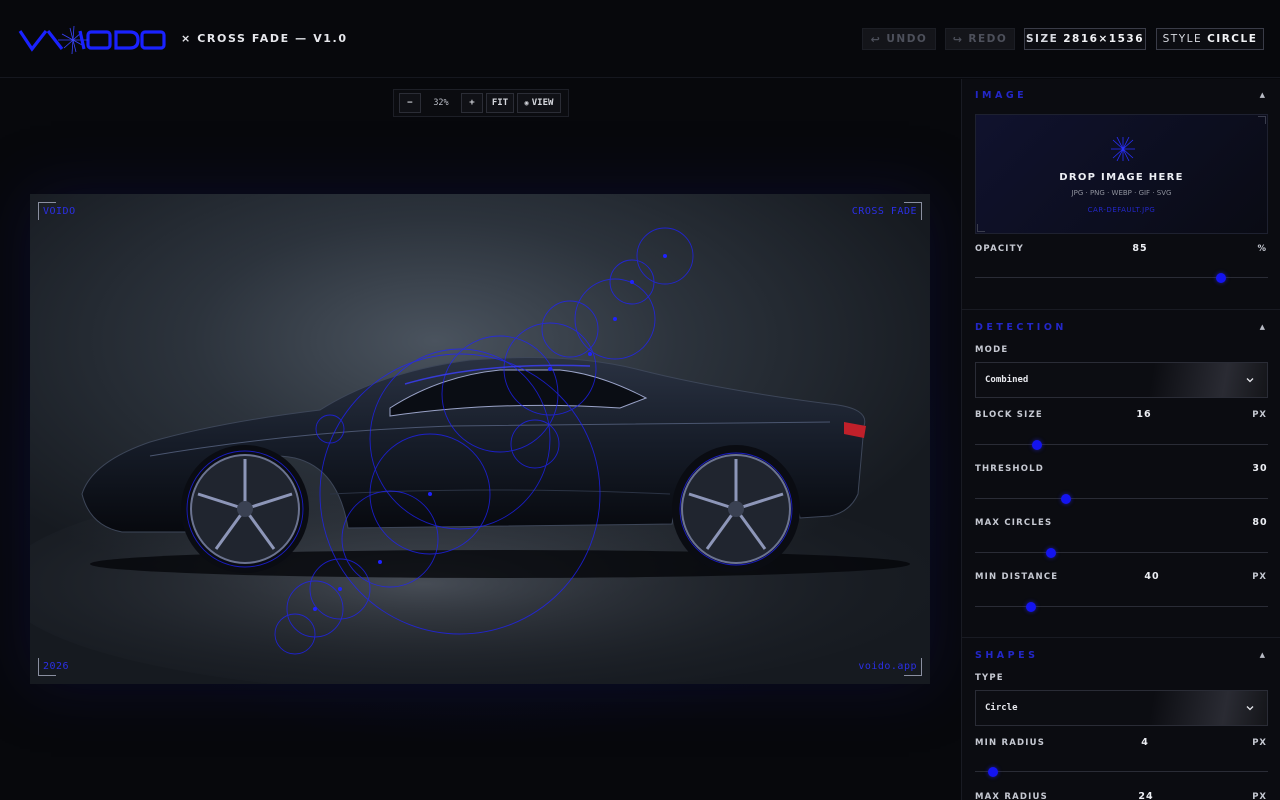 The image size is (1280, 800). What do you see at coordinates (1001, 95) in the screenshot?
I see `image-section-title: IMAGE` at bounding box center [1001, 95].